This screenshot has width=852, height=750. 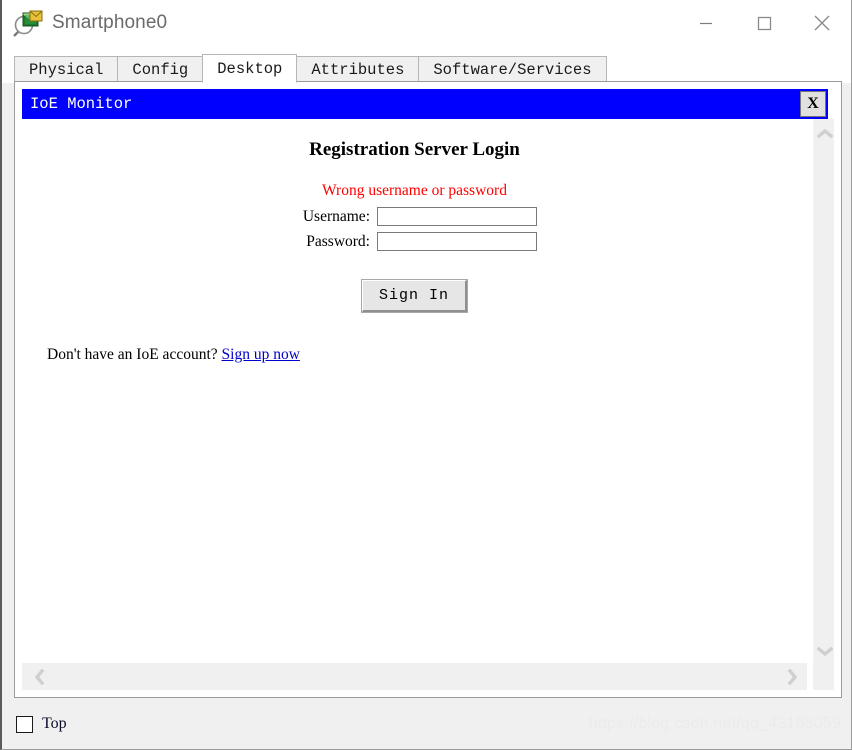 I want to click on tab-config: Config, so click(x=160, y=69).